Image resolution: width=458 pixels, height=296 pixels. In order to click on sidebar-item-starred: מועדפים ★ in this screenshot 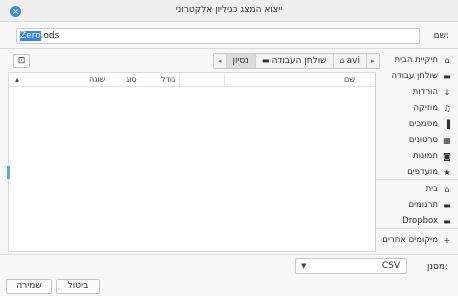, I will do `click(429, 172)`.